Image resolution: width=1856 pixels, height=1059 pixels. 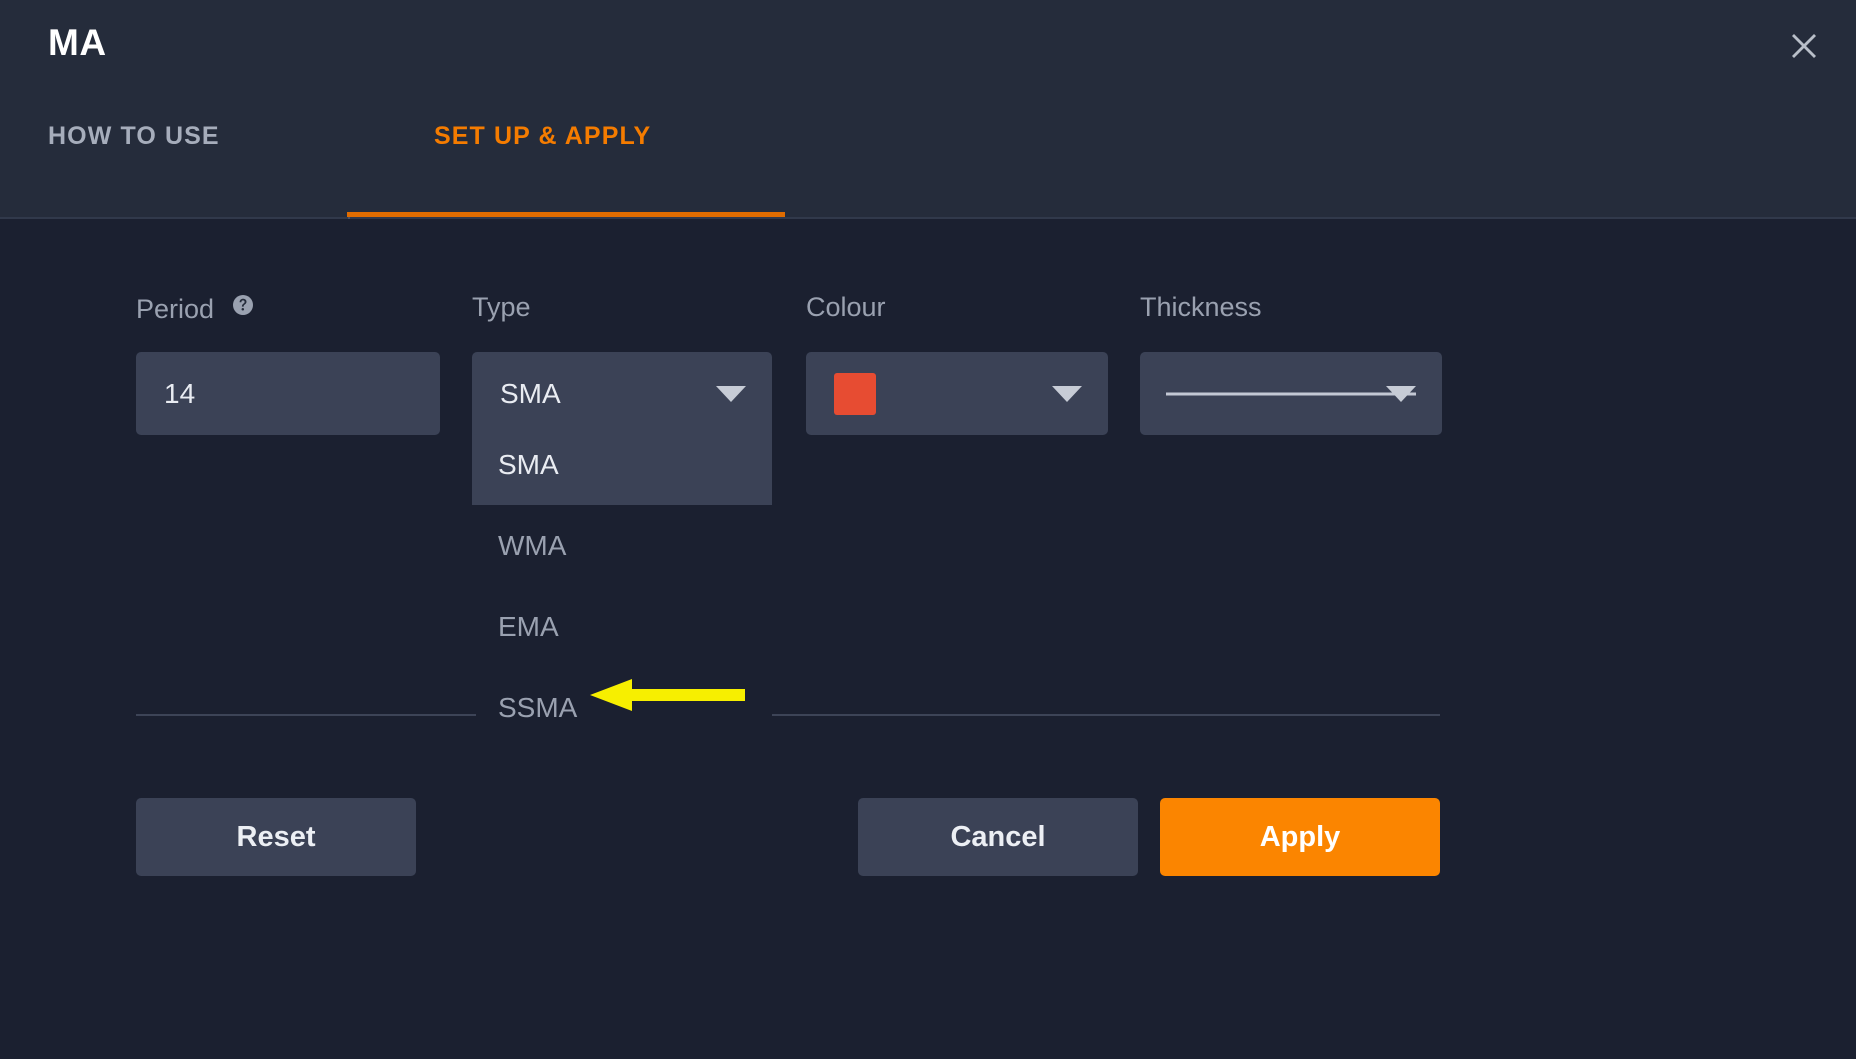 What do you see at coordinates (180, 393) in the screenshot?
I see `period-value: 14` at bounding box center [180, 393].